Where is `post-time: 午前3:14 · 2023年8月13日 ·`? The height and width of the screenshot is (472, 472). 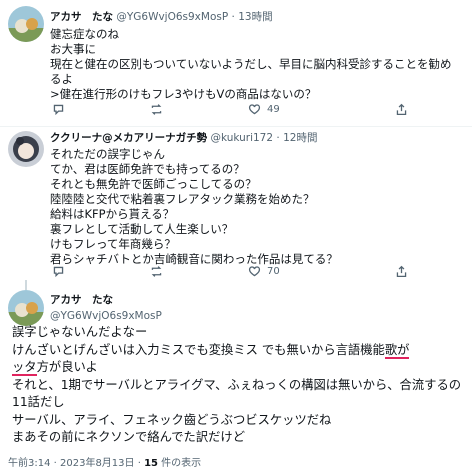 post-time: 午前3:14 · 2023年8月13日 · is located at coordinates (76, 463).